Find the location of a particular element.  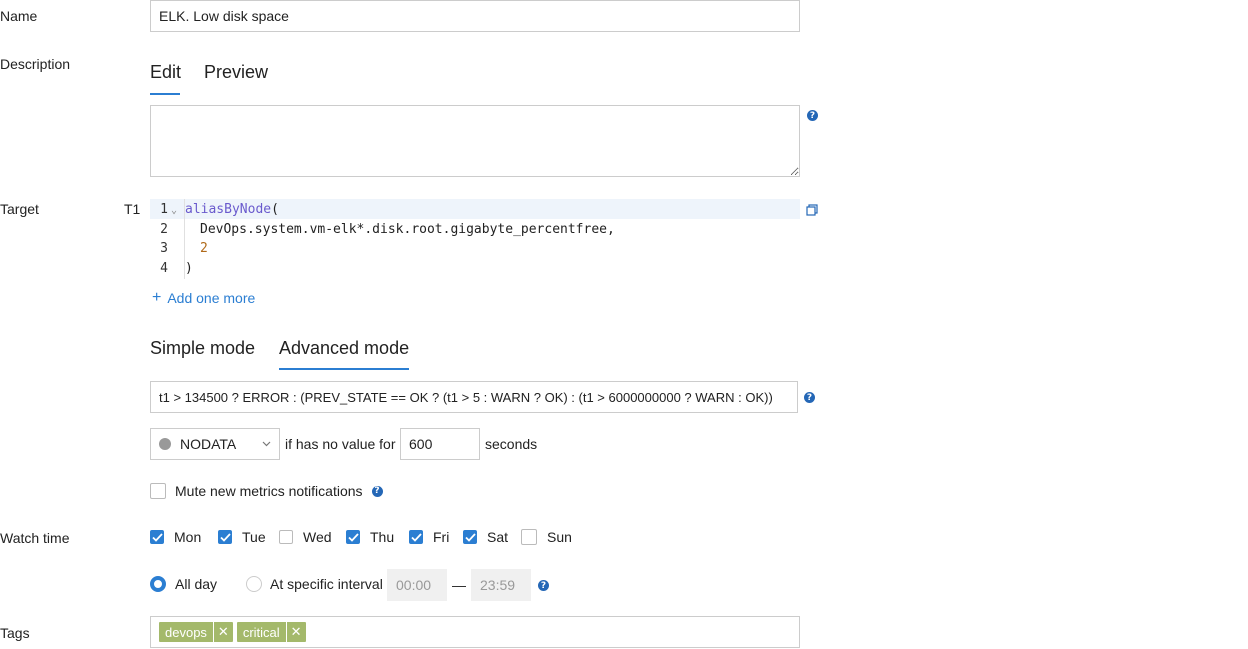

day-label: Tue is located at coordinates (254, 537).